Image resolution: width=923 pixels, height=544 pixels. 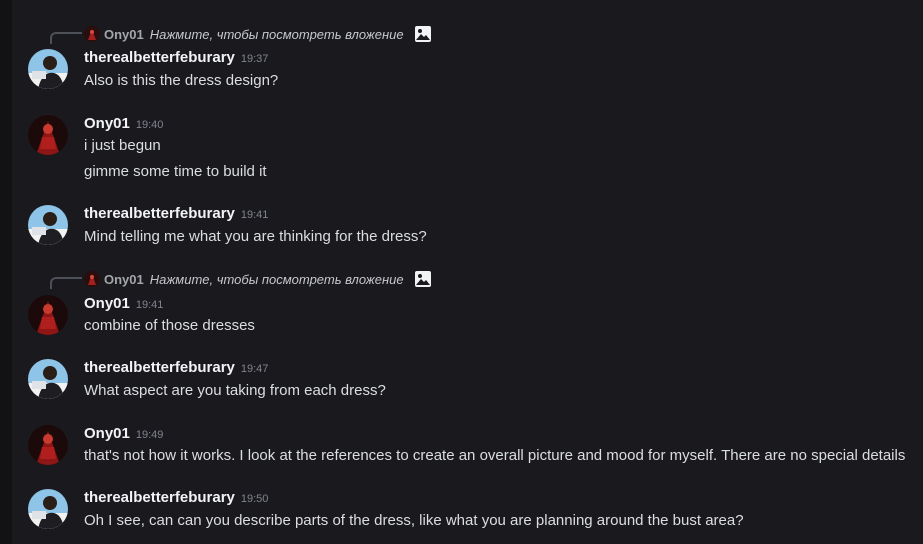 What do you see at coordinates (169, 325) in the screenshot?
I see `message-text: combine of those dresses` at bounding box center [169, 325].